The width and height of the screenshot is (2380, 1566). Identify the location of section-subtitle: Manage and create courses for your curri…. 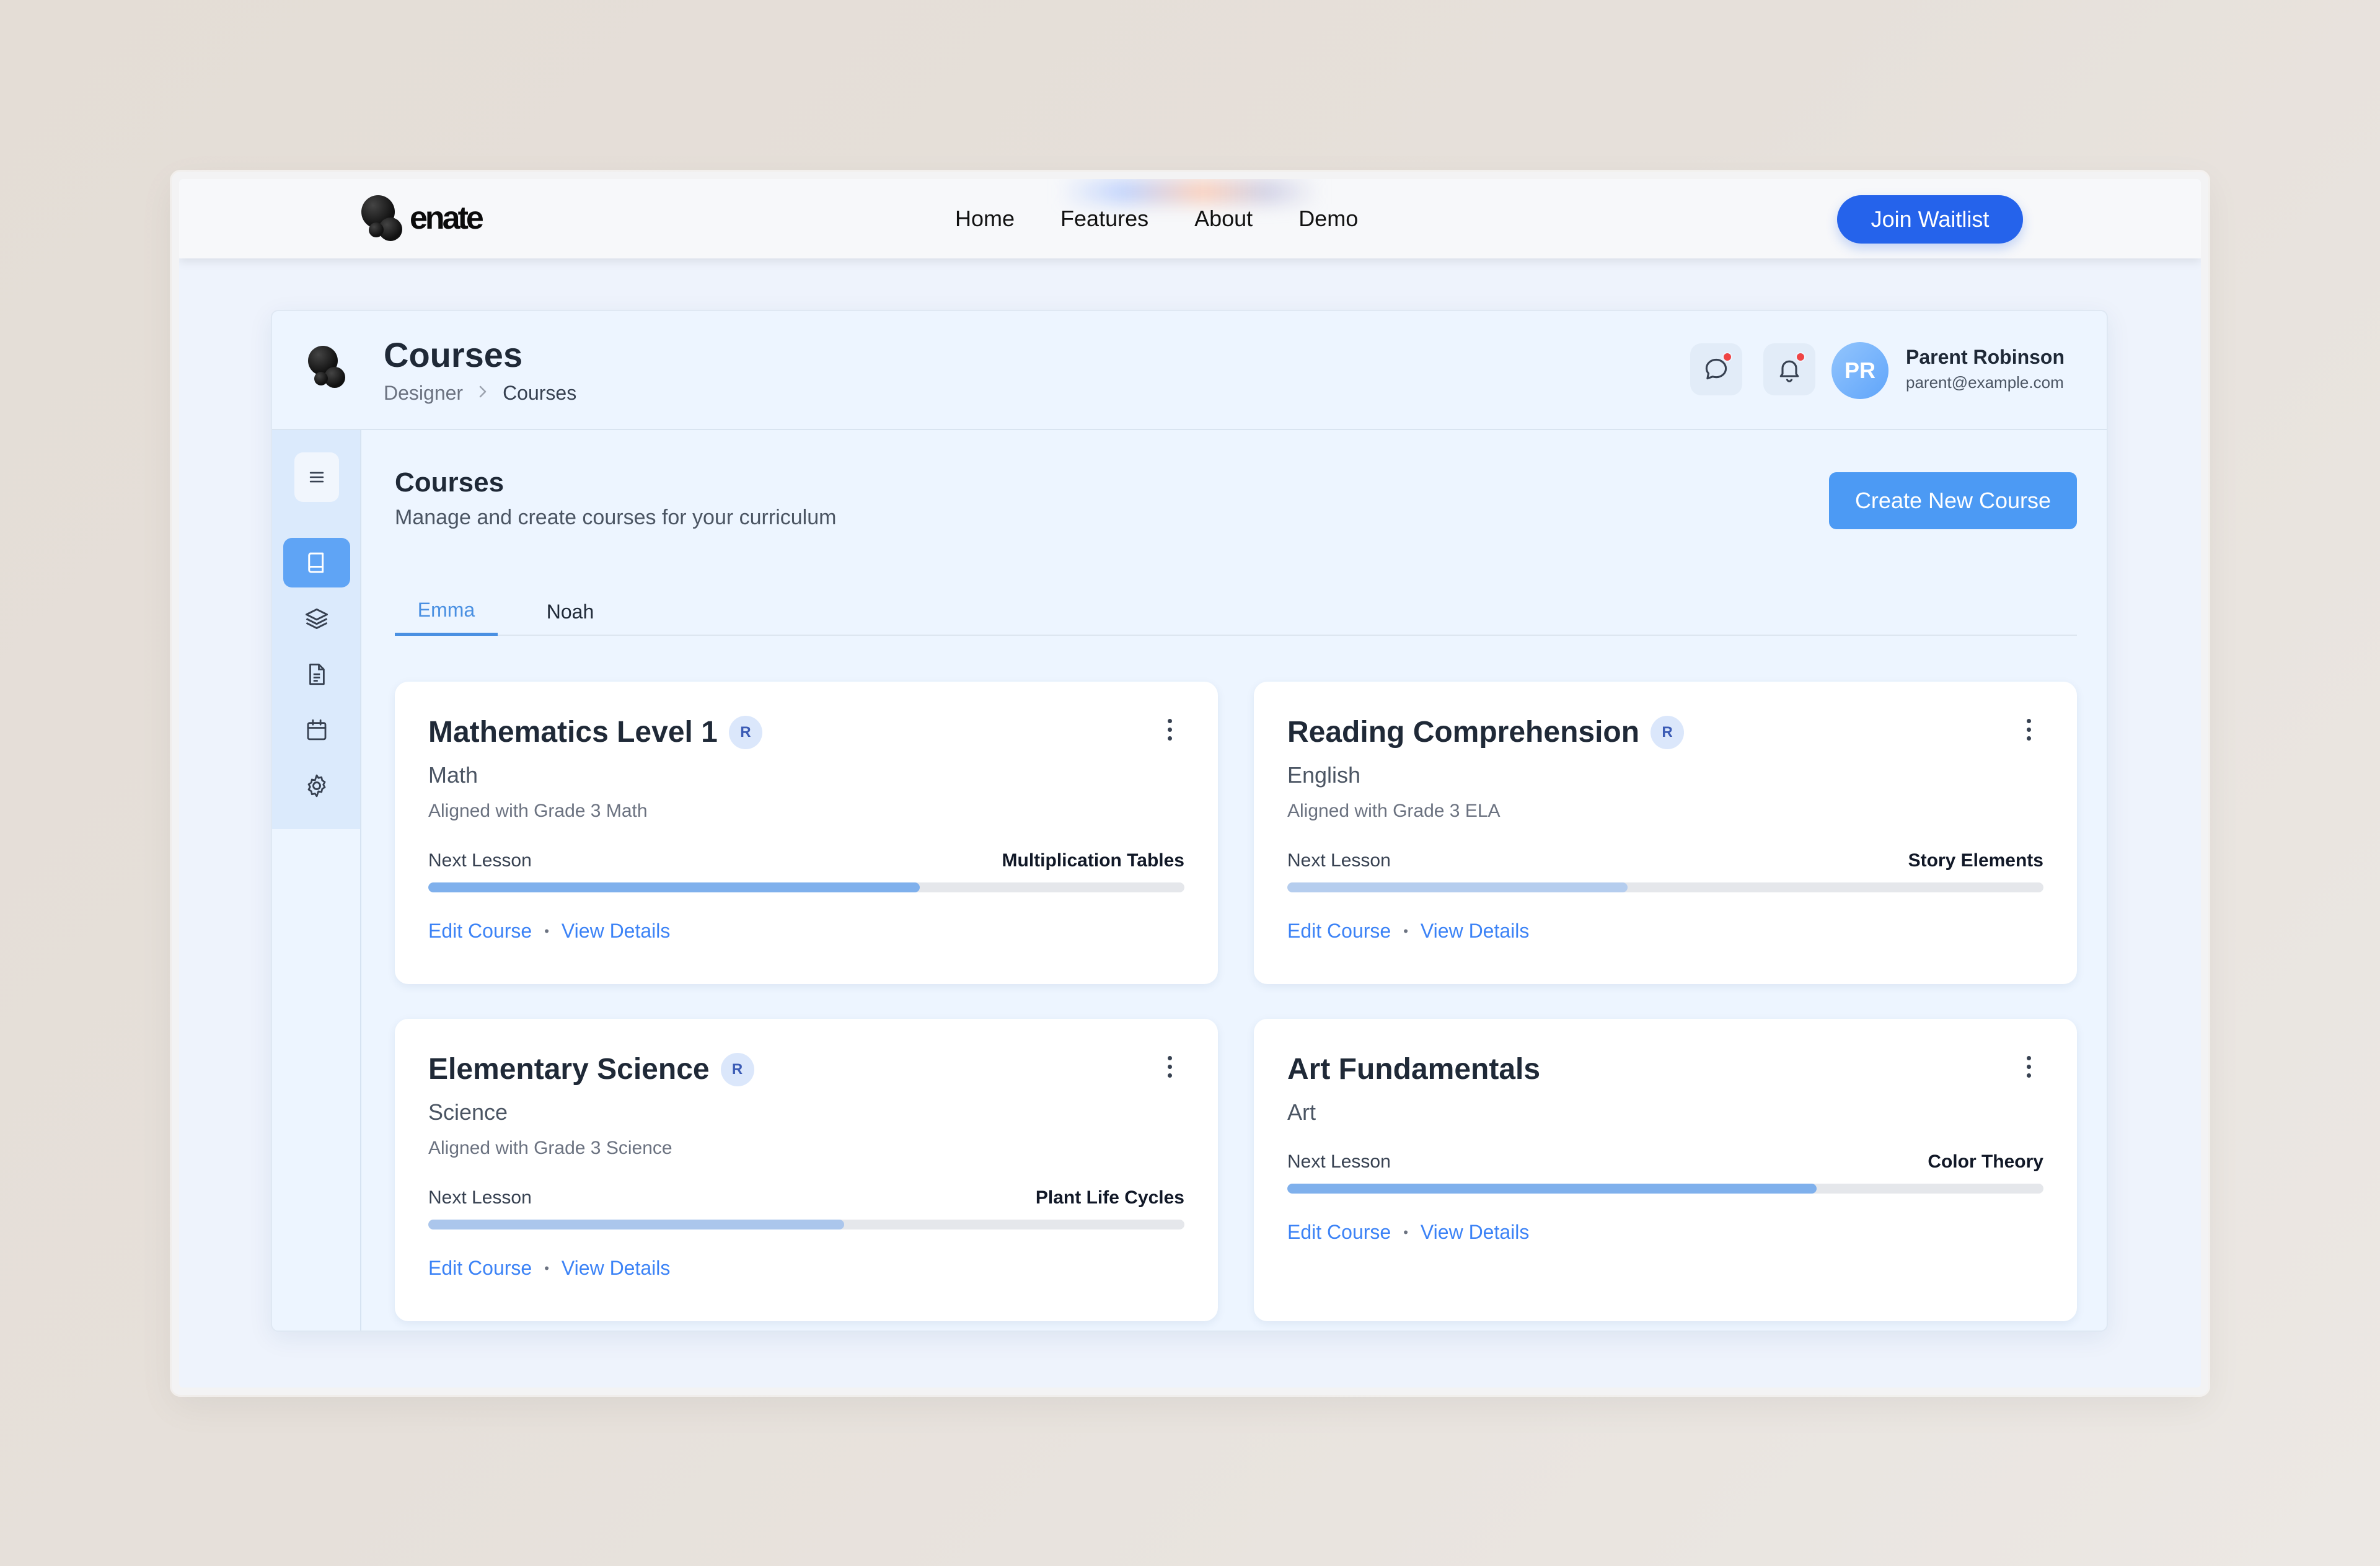
(616, 517).